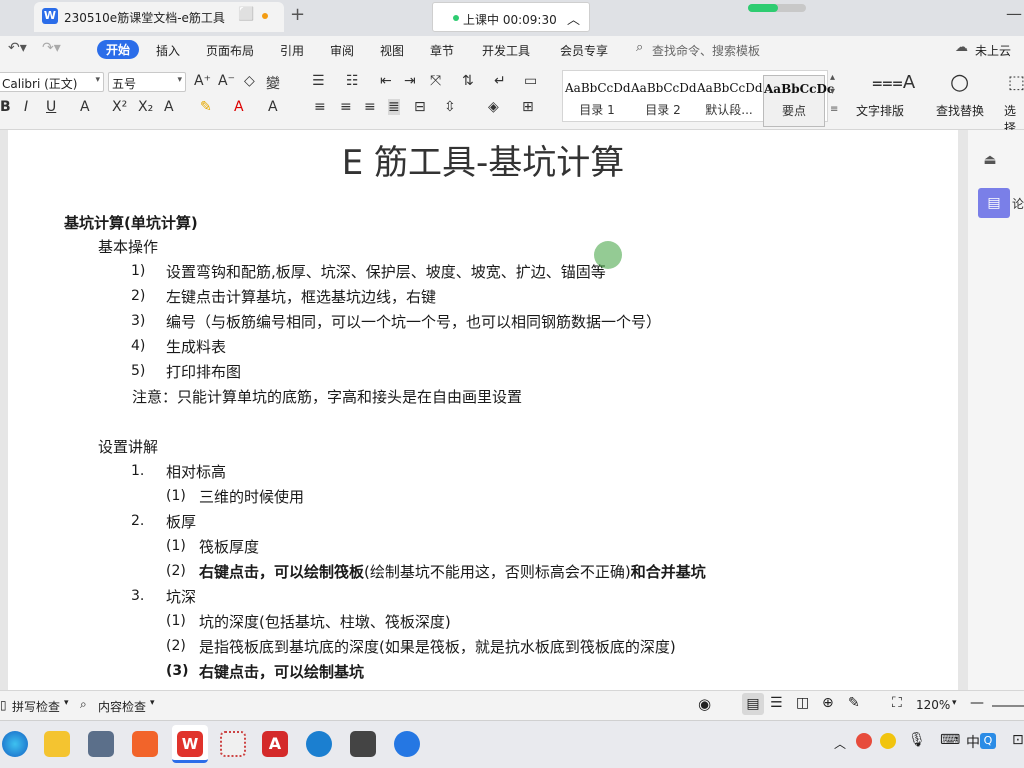 The height and width of the screenshot is (768, 1024). Describe the element at coordinates (961, 47) in the screenshot. I see `cloud-icon: ☁` at that location.